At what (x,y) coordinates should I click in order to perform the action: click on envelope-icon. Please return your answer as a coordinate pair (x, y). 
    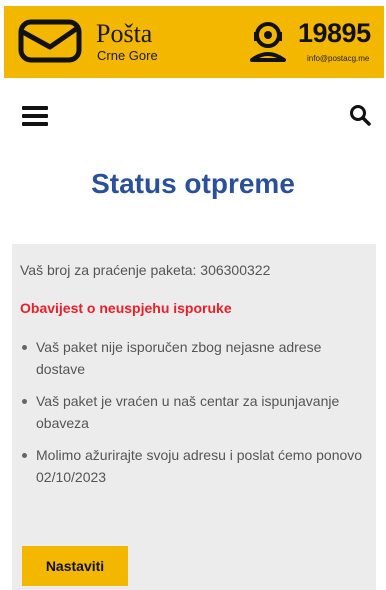
    Looking at the image, I should click on (50, 41).